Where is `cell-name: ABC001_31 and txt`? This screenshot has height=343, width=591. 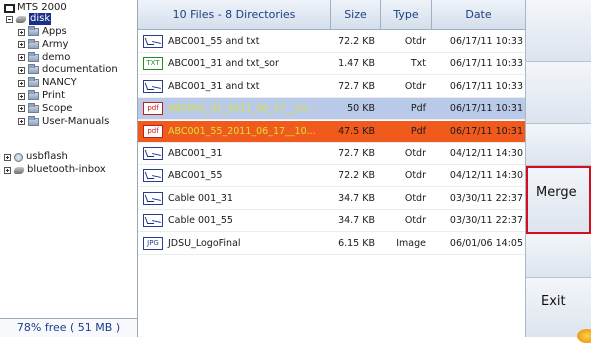 cell-name: ABC001_31 and txt is located at coordinates (234, 86).